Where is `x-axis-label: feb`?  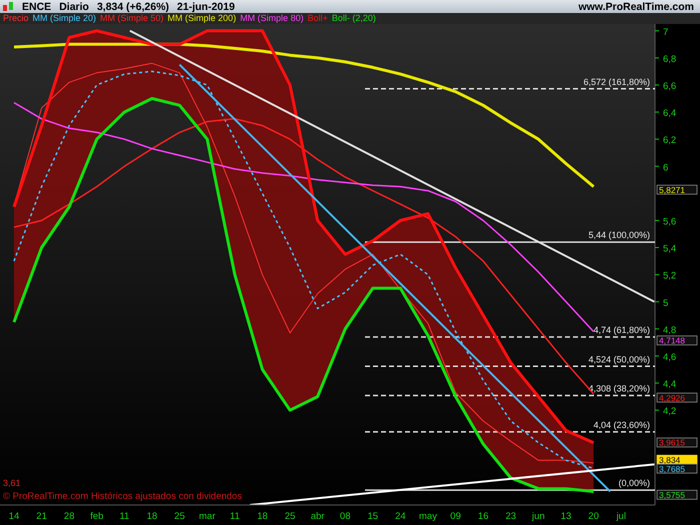
x-axis-label: feb is located at coordinates (97, 516).